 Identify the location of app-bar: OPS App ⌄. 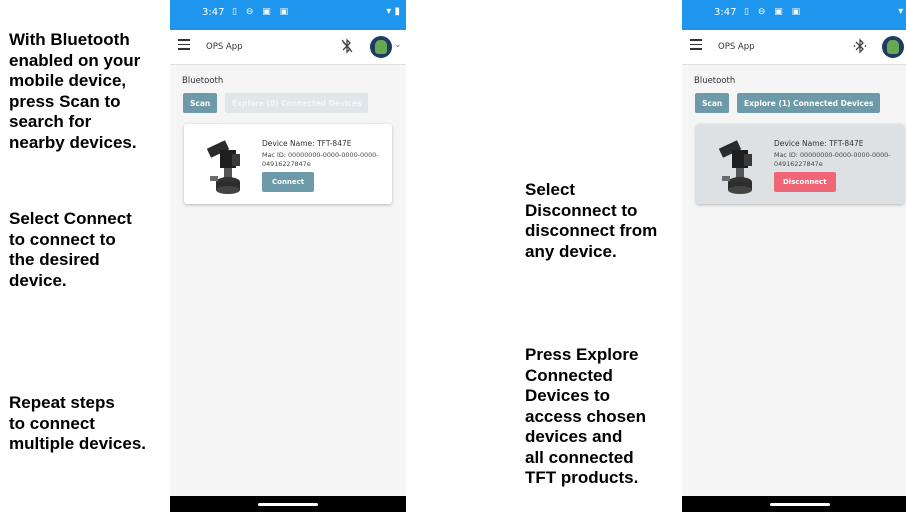
(288, 47).